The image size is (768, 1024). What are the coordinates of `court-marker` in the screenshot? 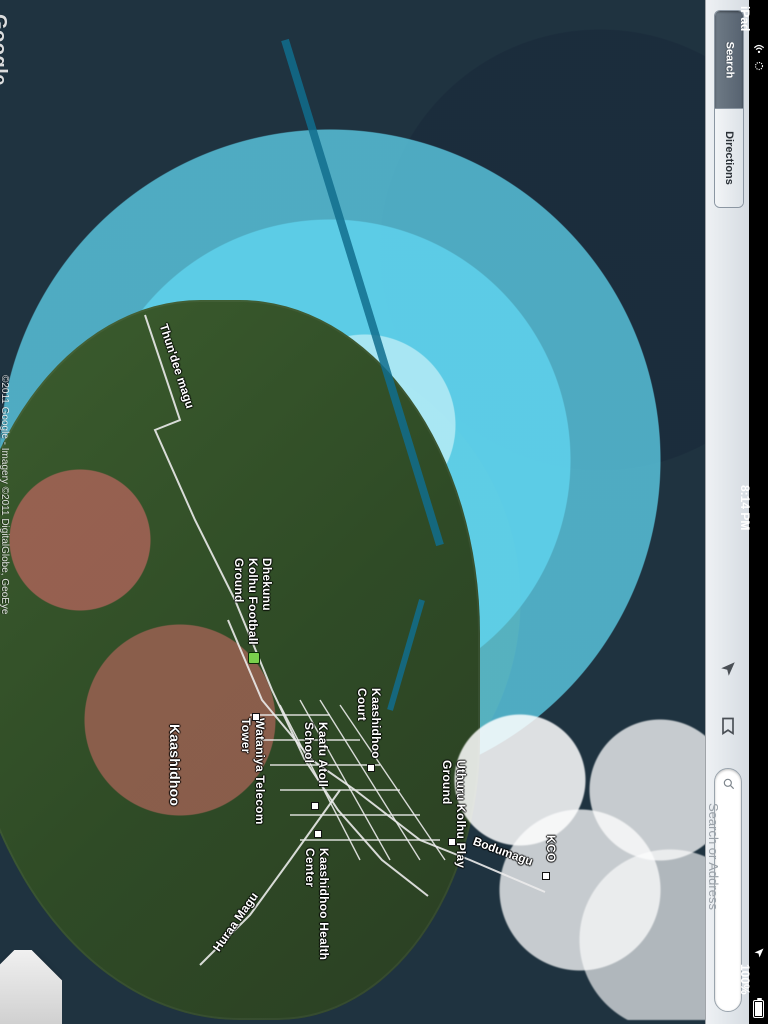 It's located at (371, 768).